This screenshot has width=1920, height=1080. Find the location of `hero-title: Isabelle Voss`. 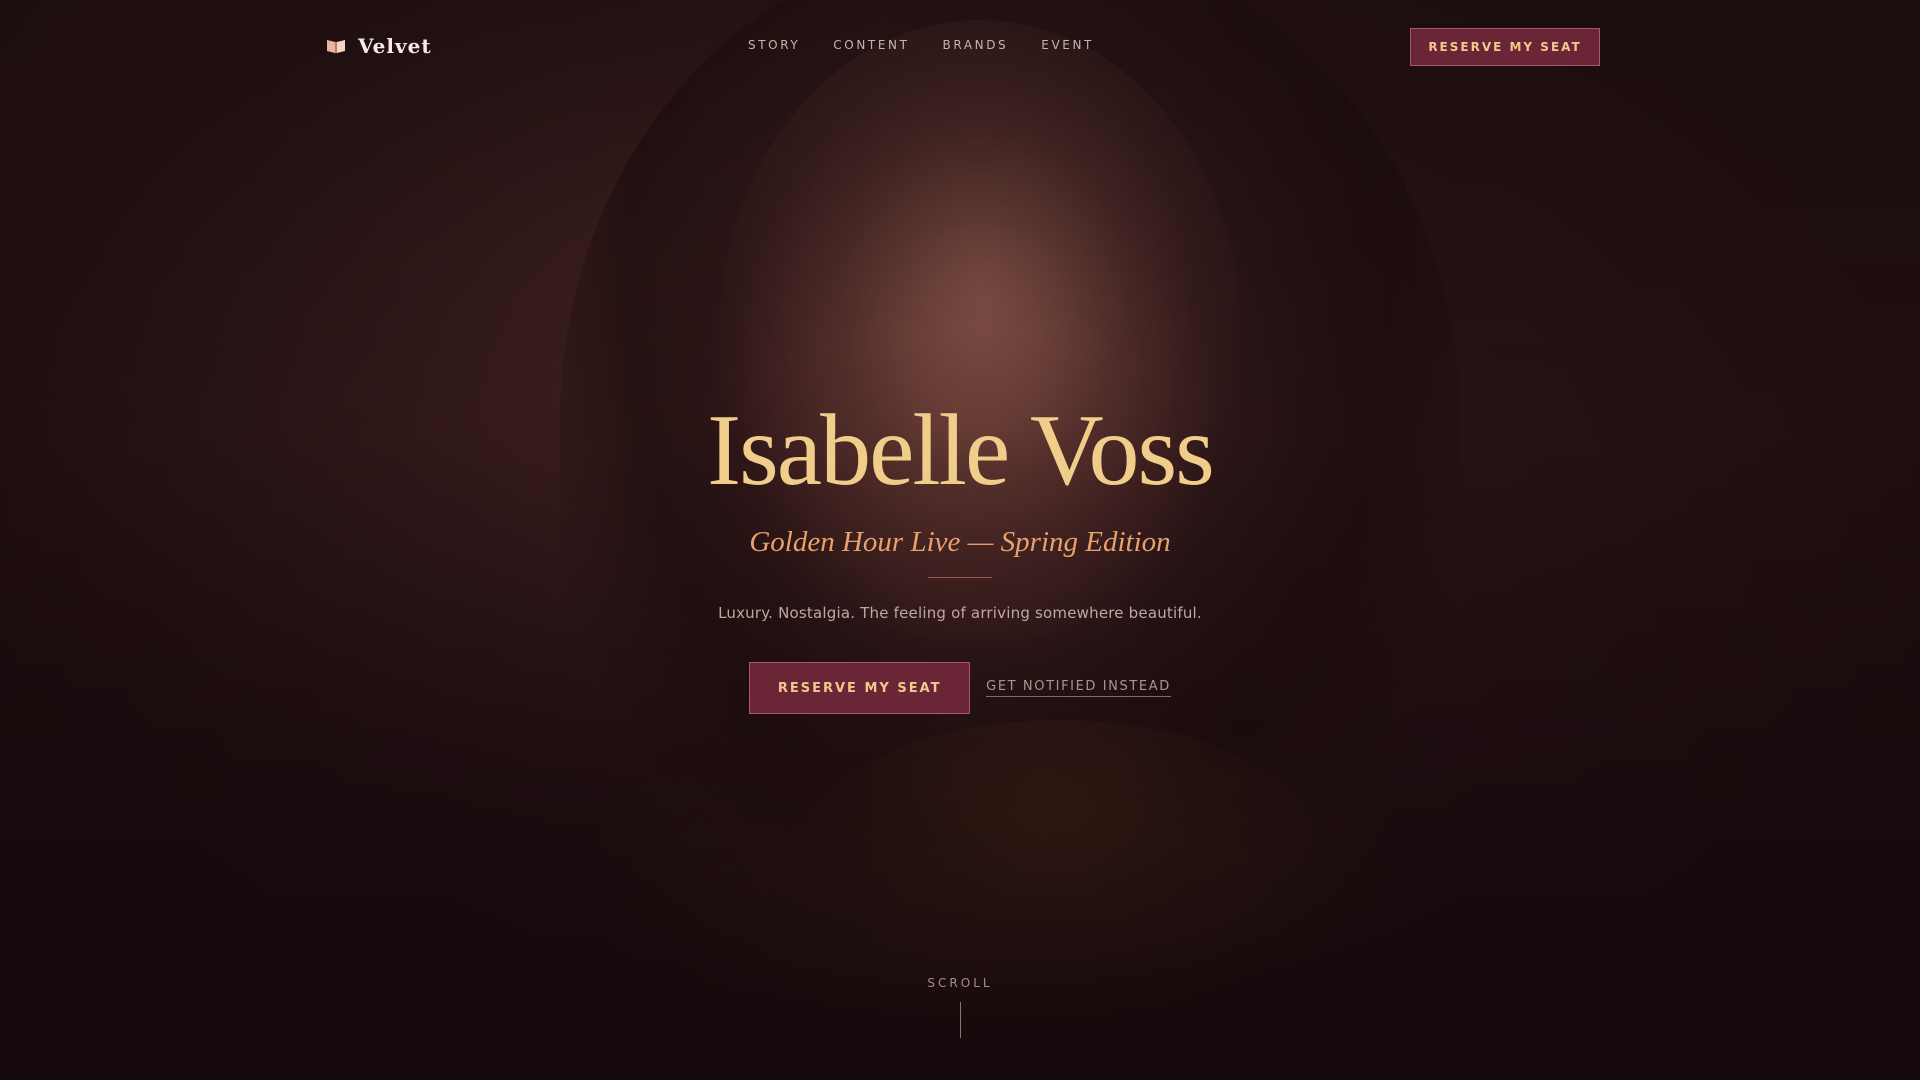

hero-title: Isabelle Voss is located at coordinates (961, 450).